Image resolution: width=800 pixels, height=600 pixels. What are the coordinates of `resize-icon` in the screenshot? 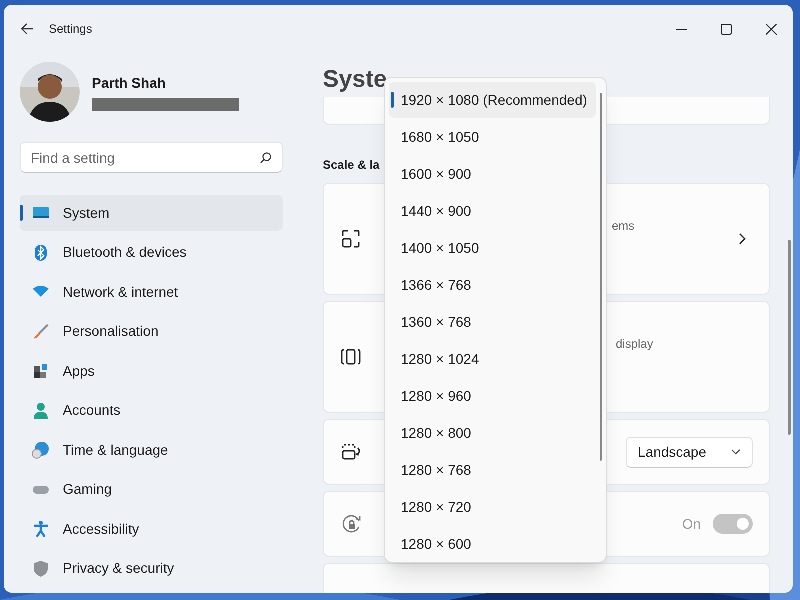 It's located at (351, 239).